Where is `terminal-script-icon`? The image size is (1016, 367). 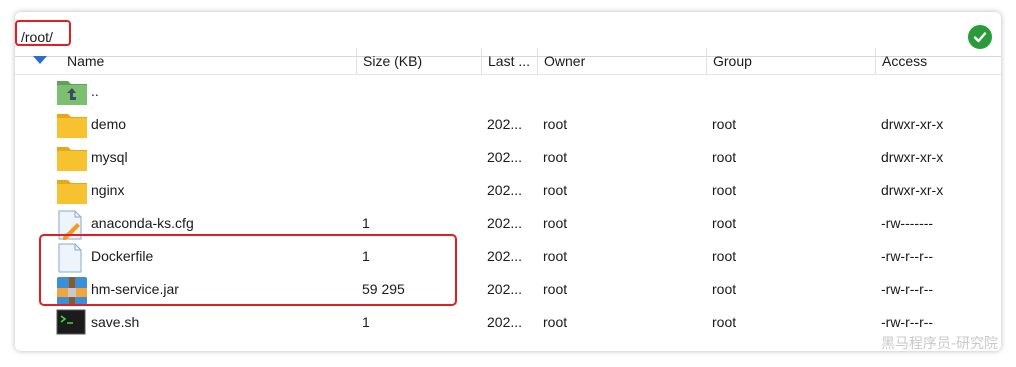
terminal-script-icon is located at coordinates (71, 323).